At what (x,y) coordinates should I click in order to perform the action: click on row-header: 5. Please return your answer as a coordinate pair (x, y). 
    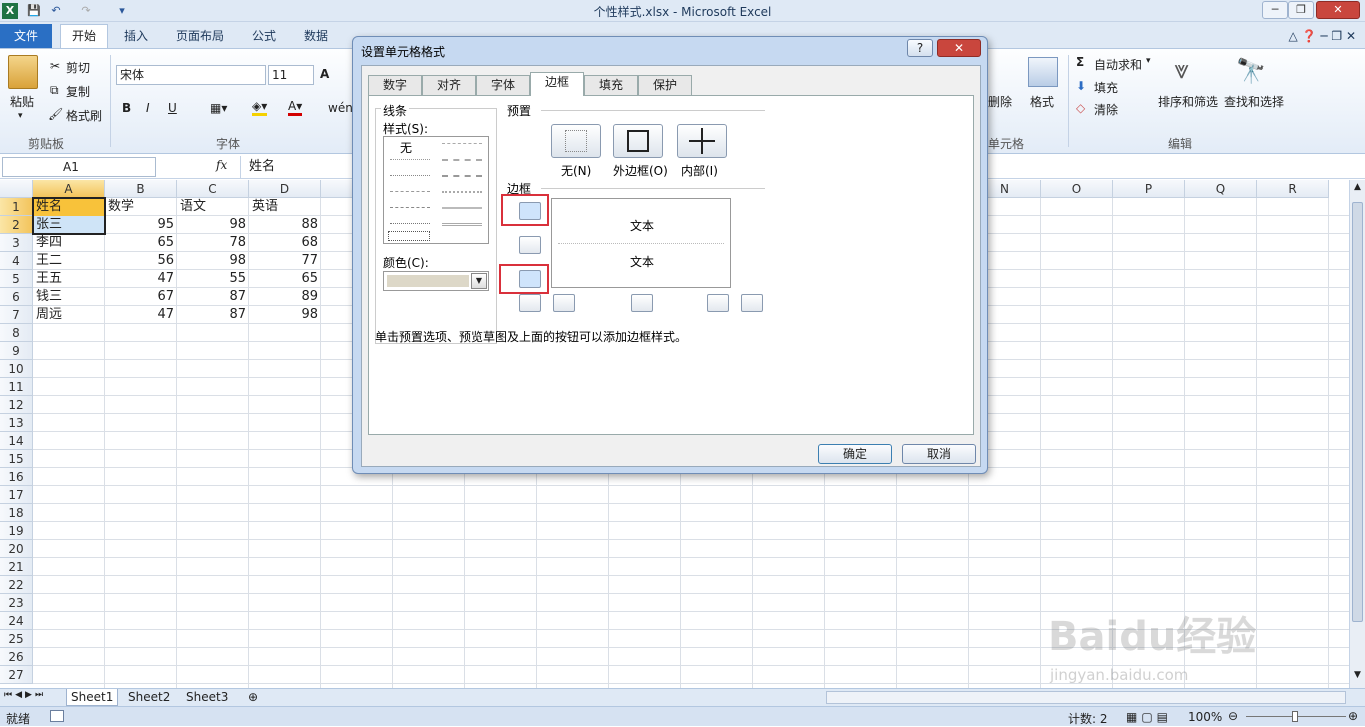
    Looking at the image, I should click on (16, 279).